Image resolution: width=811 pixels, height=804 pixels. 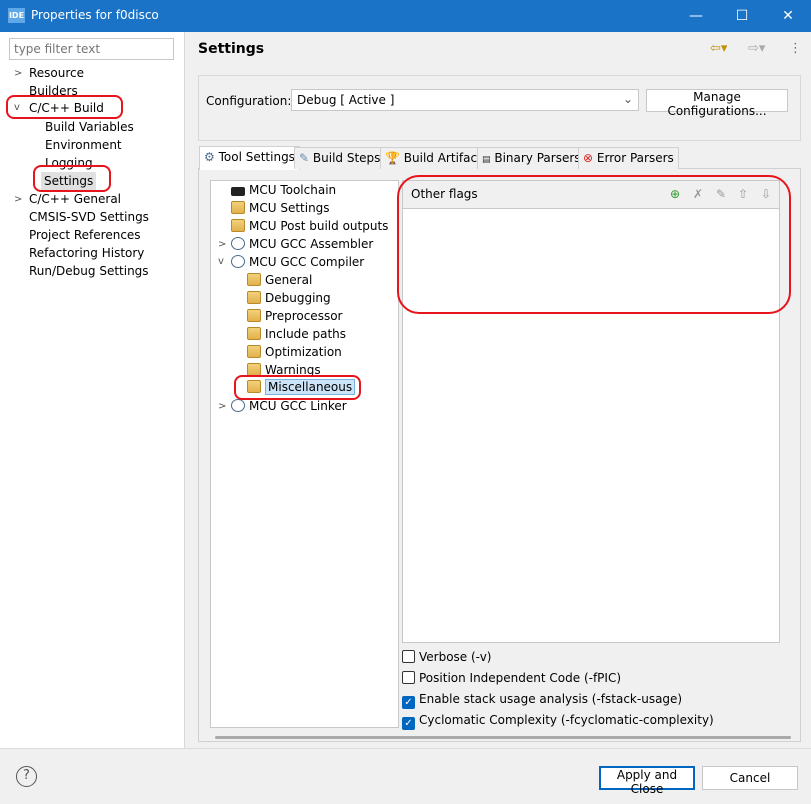 I want to click on tree-item-refactoring-history: Refactoring History, so click(x=86, y=253).